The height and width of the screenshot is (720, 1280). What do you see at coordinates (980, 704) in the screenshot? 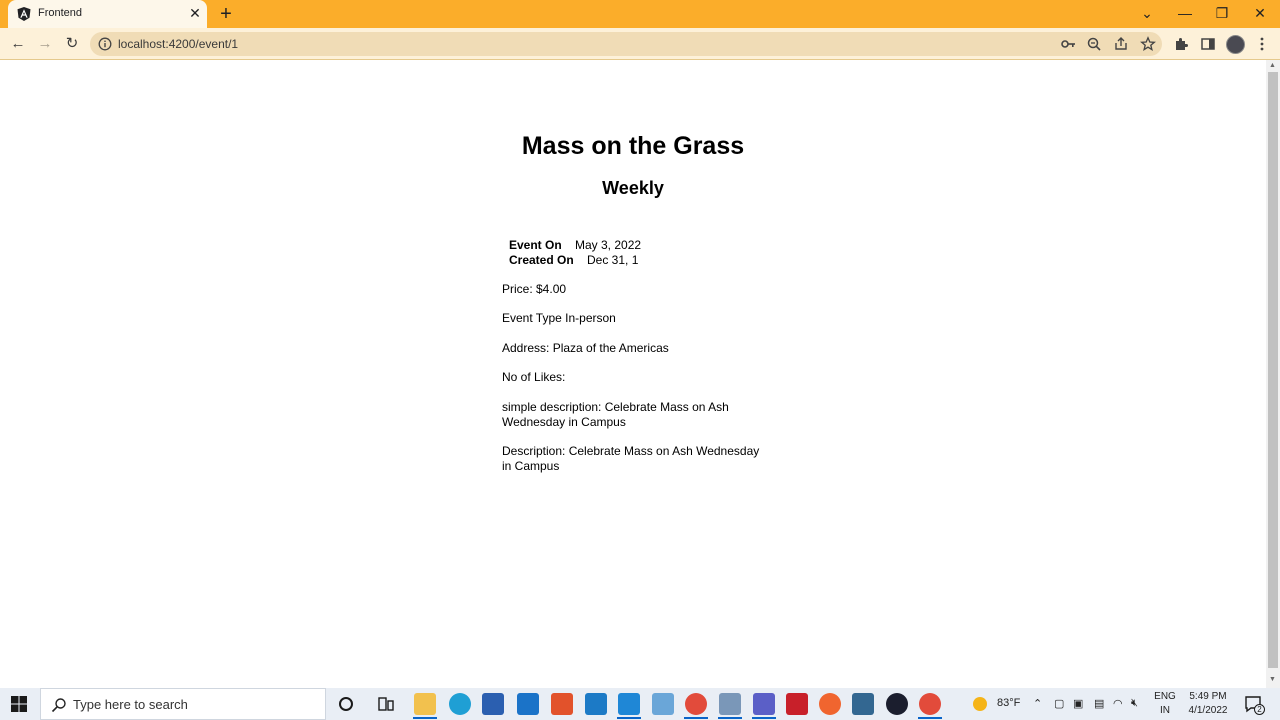
I see `weather-sun-icon` at bounding box center [980, 704].